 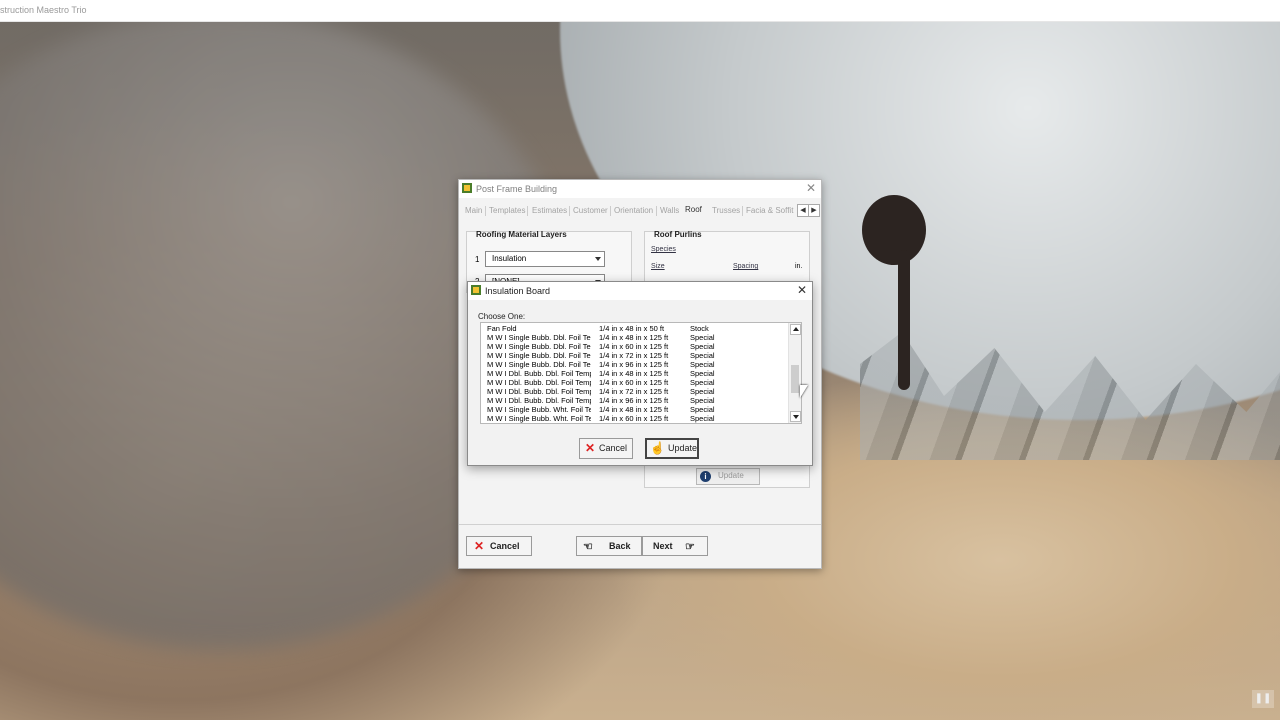 I want to click on tab-scroll-right-icon: ▶, so click(x=814, y=210).